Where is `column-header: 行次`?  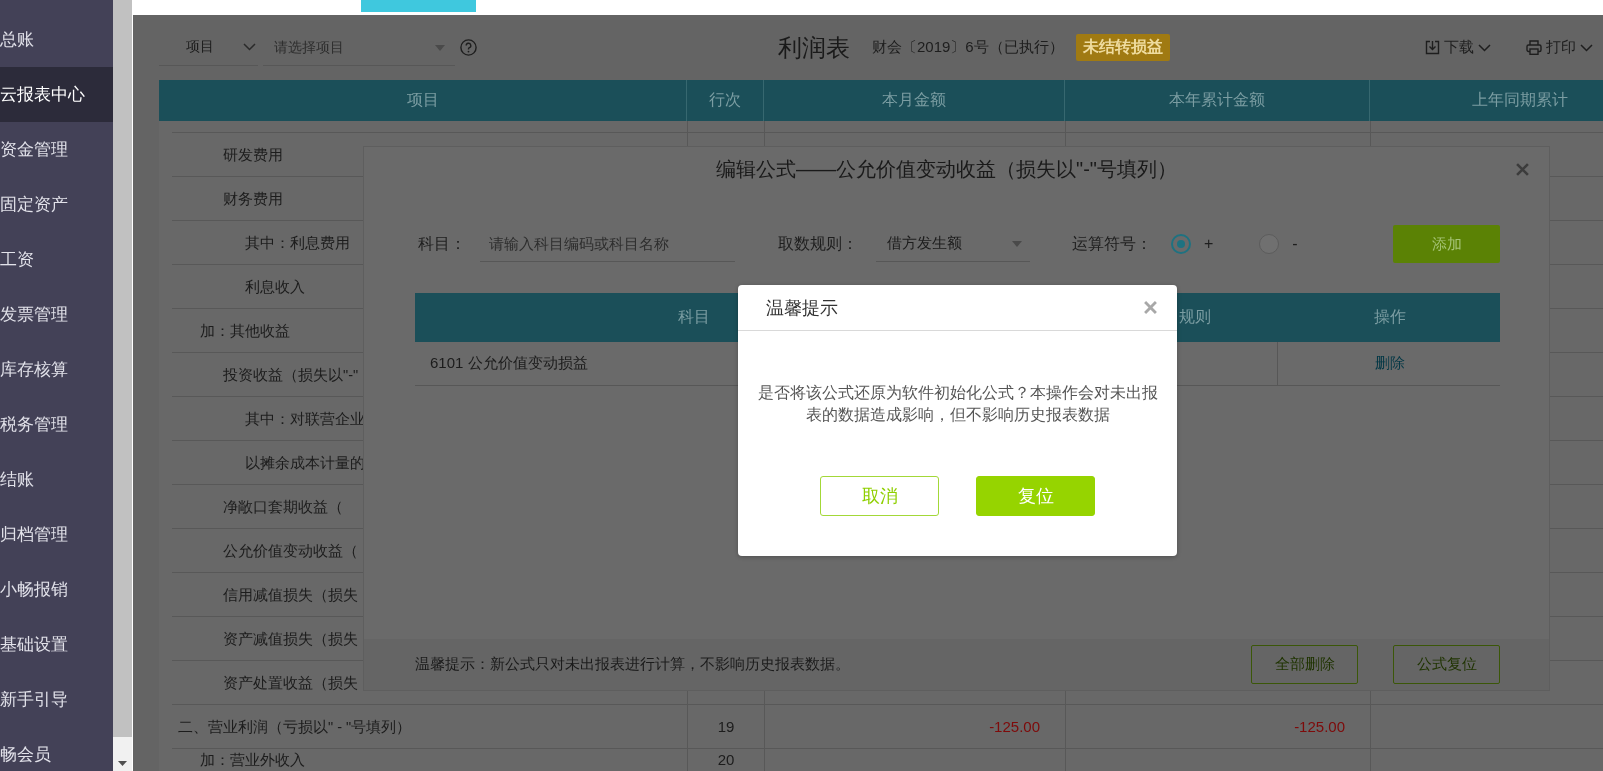 column-header: 行次 is located at coordinates (725, 100).